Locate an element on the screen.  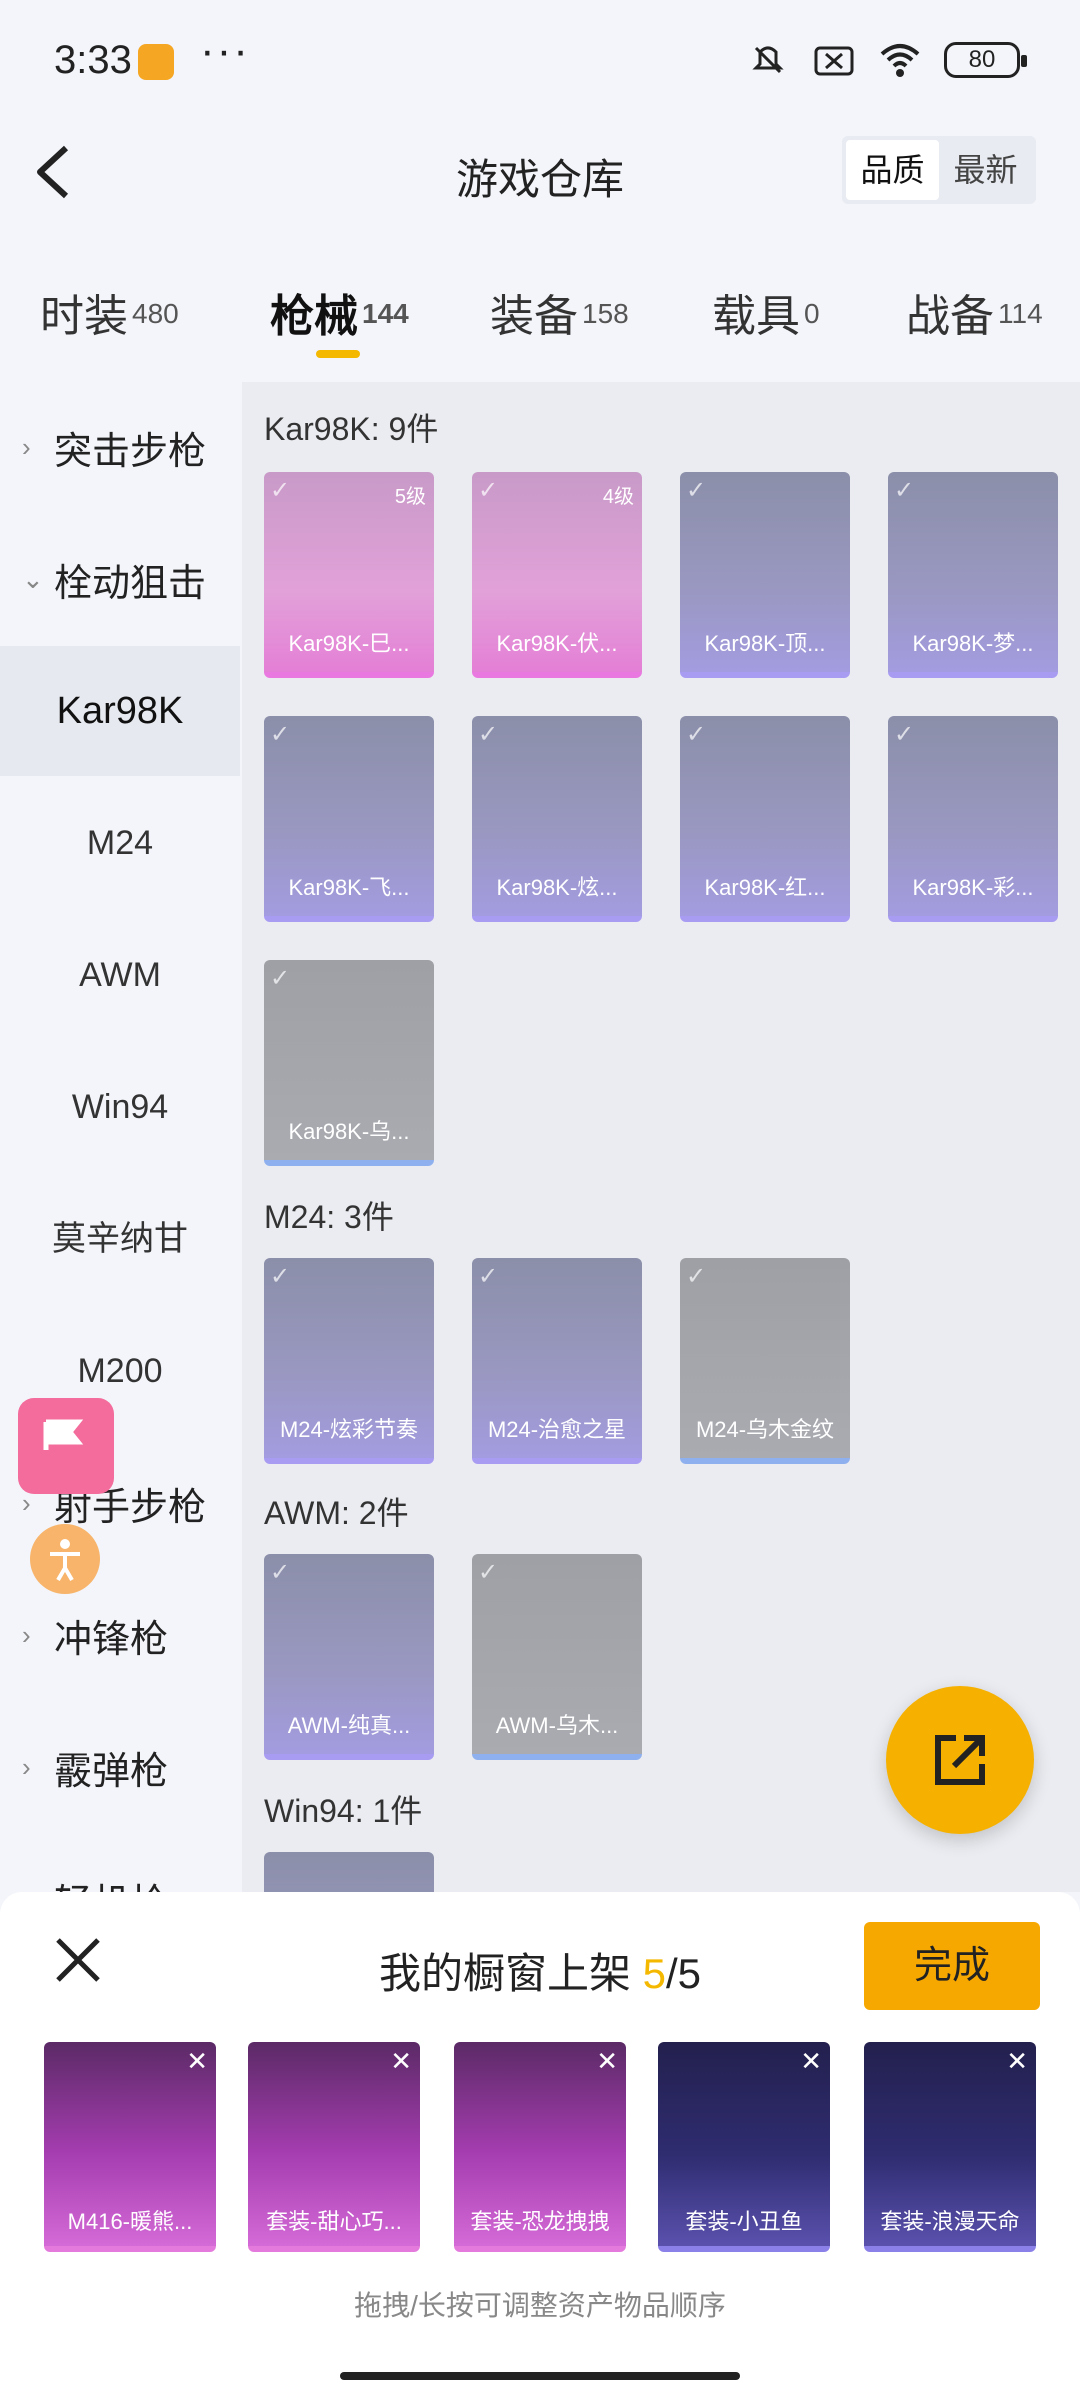
battery-icon: 80 is located at coordinates (985, 60).